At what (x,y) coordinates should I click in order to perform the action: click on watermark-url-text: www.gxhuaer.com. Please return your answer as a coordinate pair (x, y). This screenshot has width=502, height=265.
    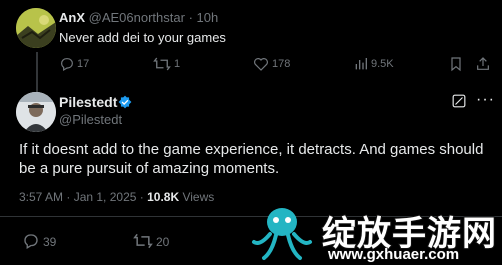
    Looking at the image, I should click on (393, 255).